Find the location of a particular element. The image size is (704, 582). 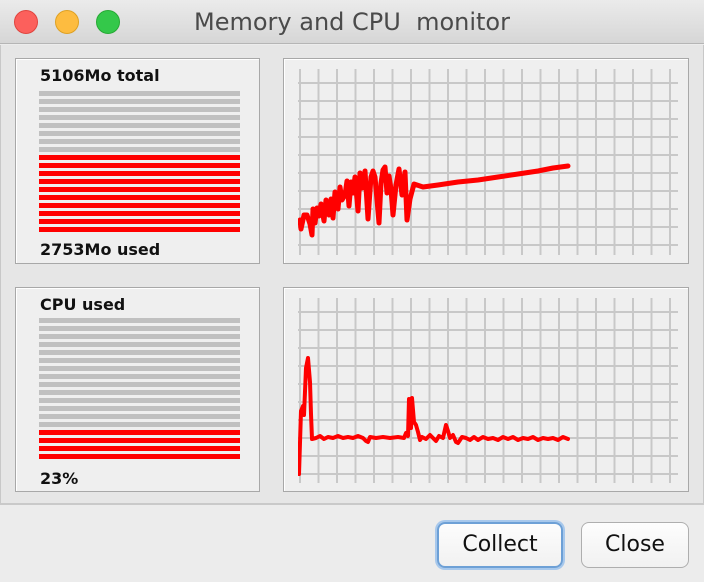

collect-button: Collect is located at coordinates (500, 545).